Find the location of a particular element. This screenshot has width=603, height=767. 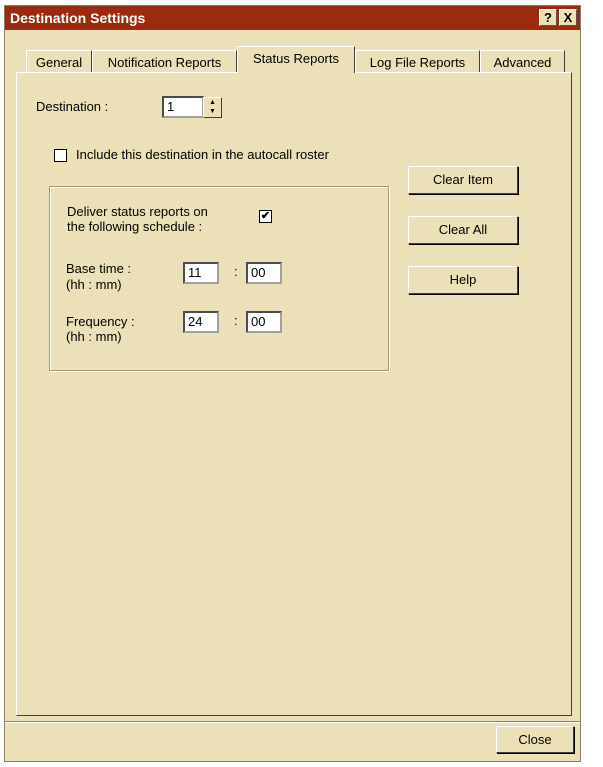

base-time-label: Base time : is located at coordinates (99, 268).